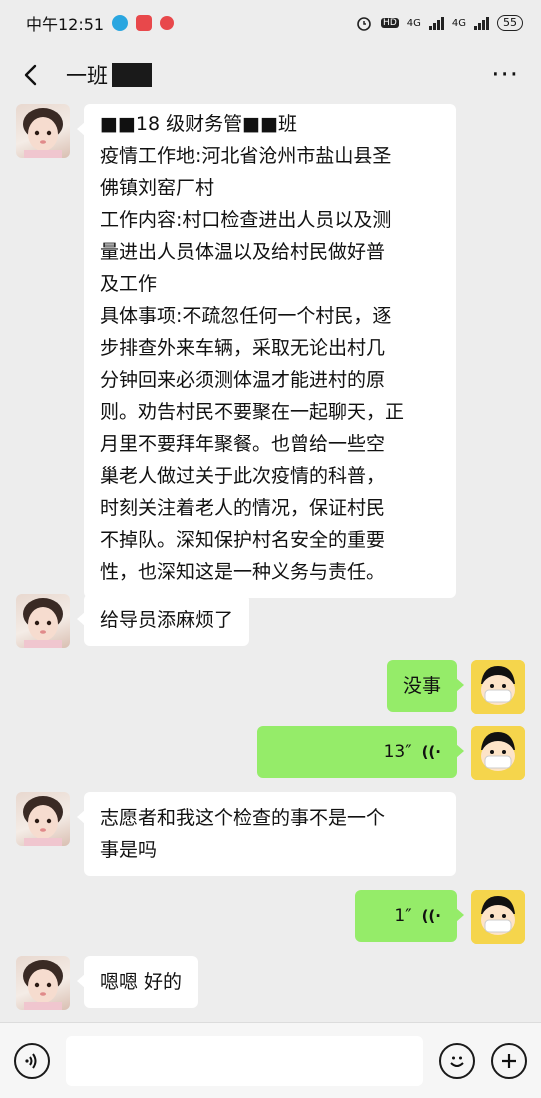  I want to click on message-line: 月里不要拜年聚餐。也曾给一些空, so click(243, 444).